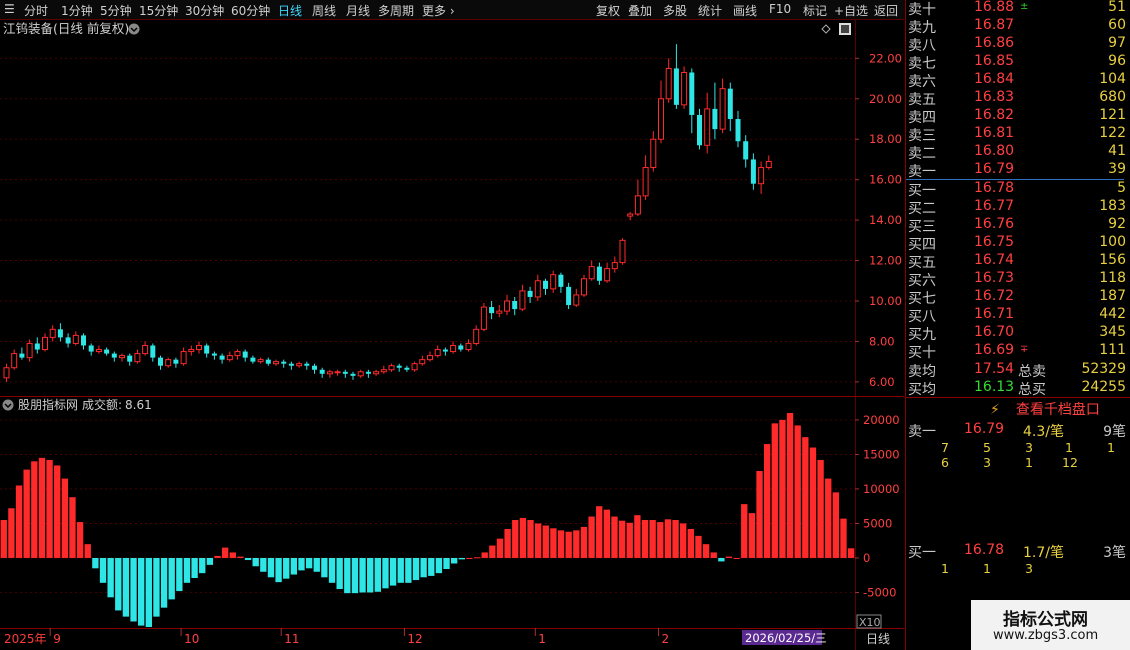  Describe the element at coordinates (1017, 261) in the screenshot. I see `bid-level-5-row: 买五 16.74 156` at that location.